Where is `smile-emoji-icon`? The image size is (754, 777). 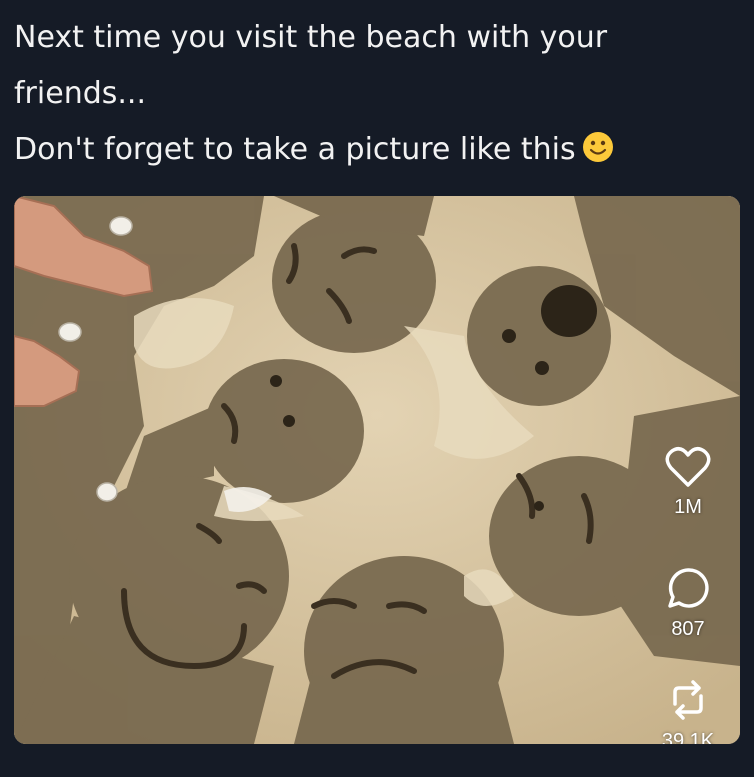 smile-emoji-icon is located at coordinates (597, 147).